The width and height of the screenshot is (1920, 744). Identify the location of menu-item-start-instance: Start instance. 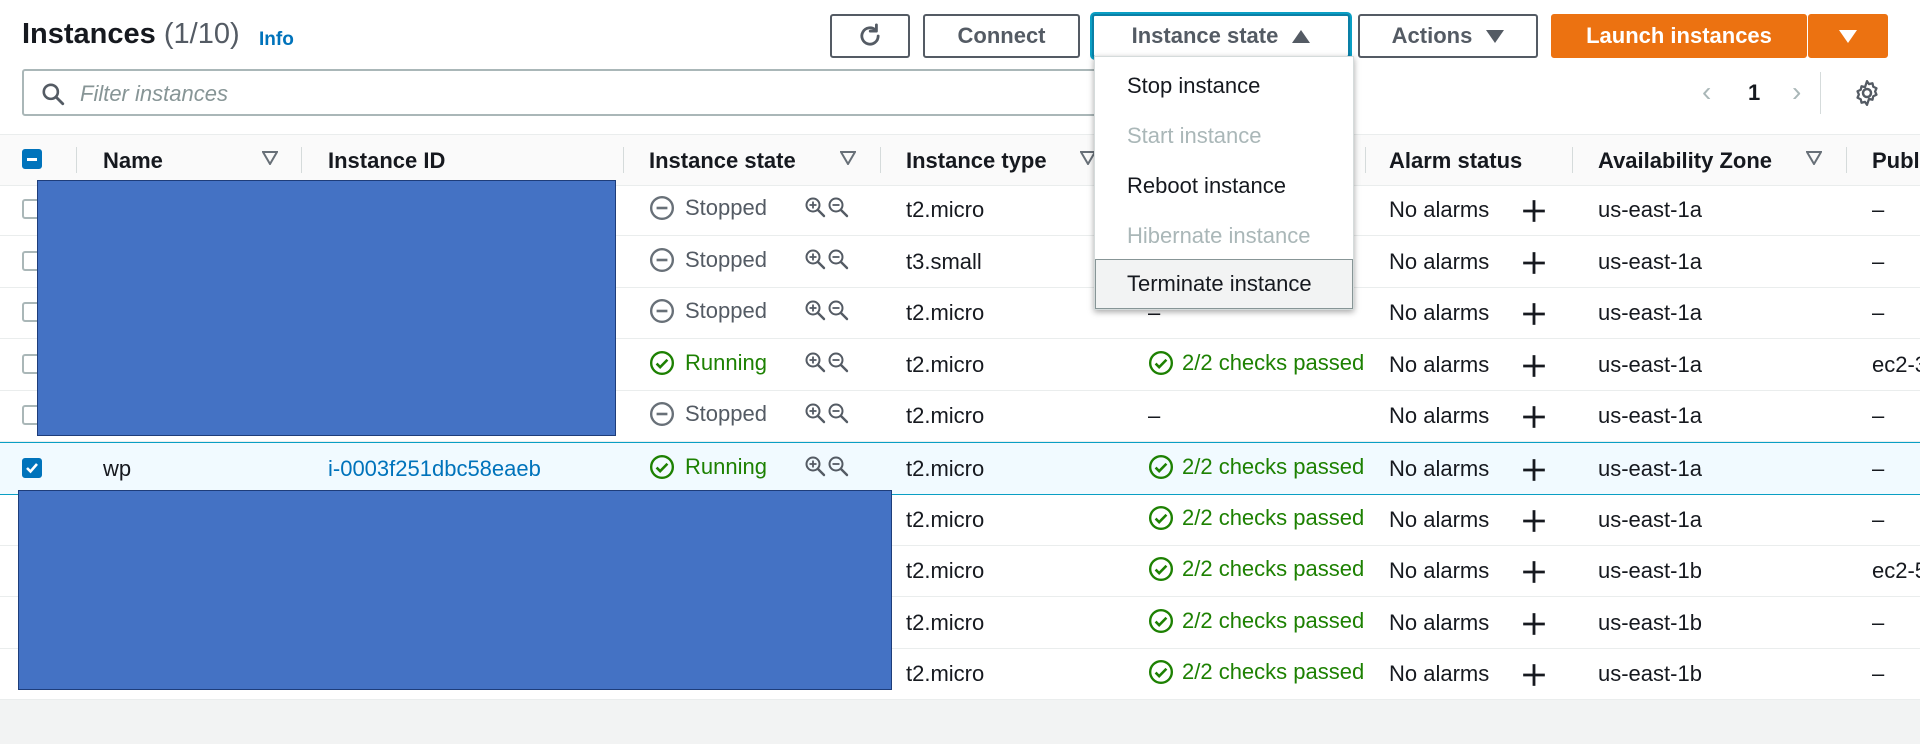
(1224, 136).